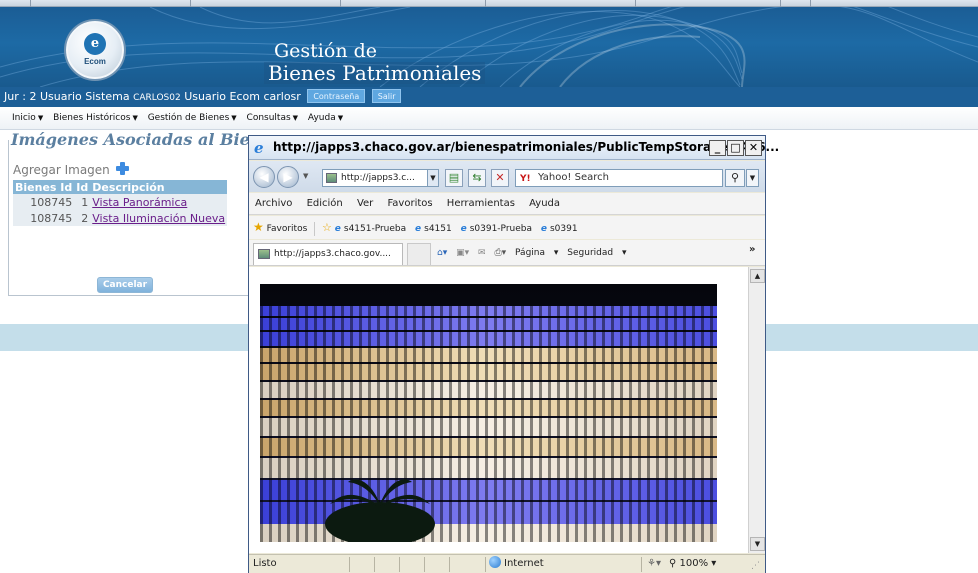 The width and height of the screenshot is (978, 573). Describe the element at coordinates (482, 253) in the screenshot. I see `mail-icon: ✉` at that location.